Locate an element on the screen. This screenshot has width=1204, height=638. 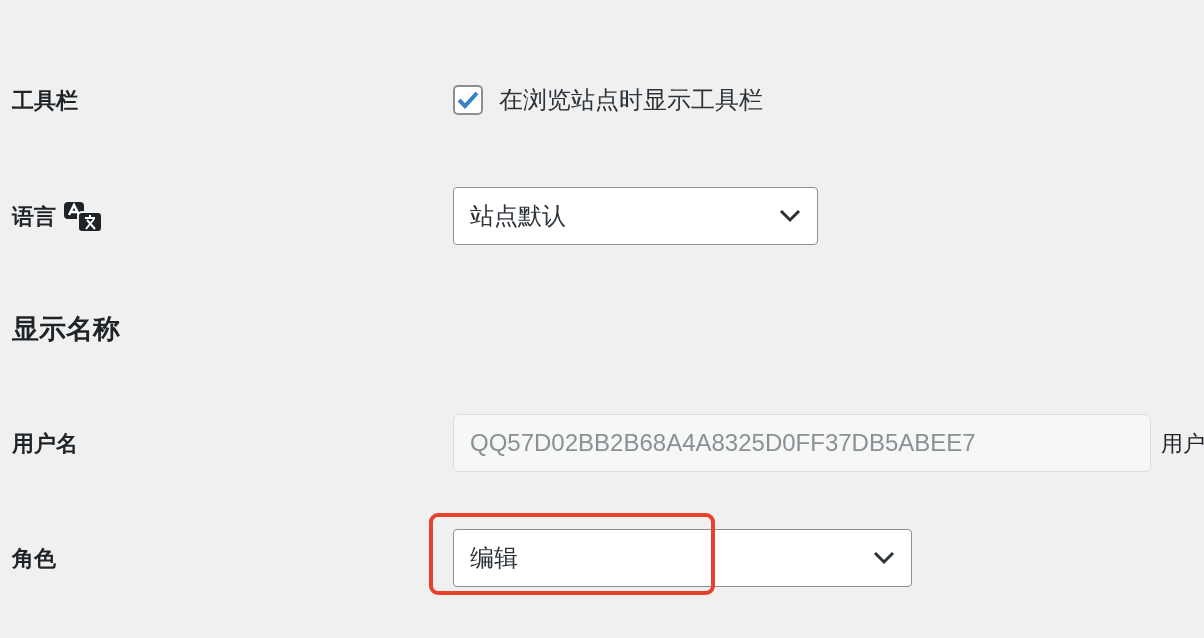
dropdown: 编辑 is located at coordinates (682, 558).